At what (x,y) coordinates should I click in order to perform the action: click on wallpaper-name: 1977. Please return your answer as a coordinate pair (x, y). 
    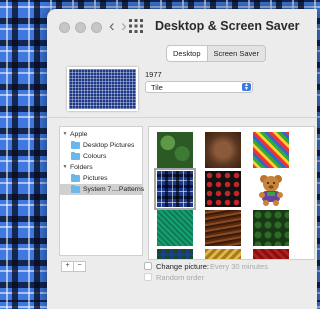
    Looking at the image, I should click on (153, 74).